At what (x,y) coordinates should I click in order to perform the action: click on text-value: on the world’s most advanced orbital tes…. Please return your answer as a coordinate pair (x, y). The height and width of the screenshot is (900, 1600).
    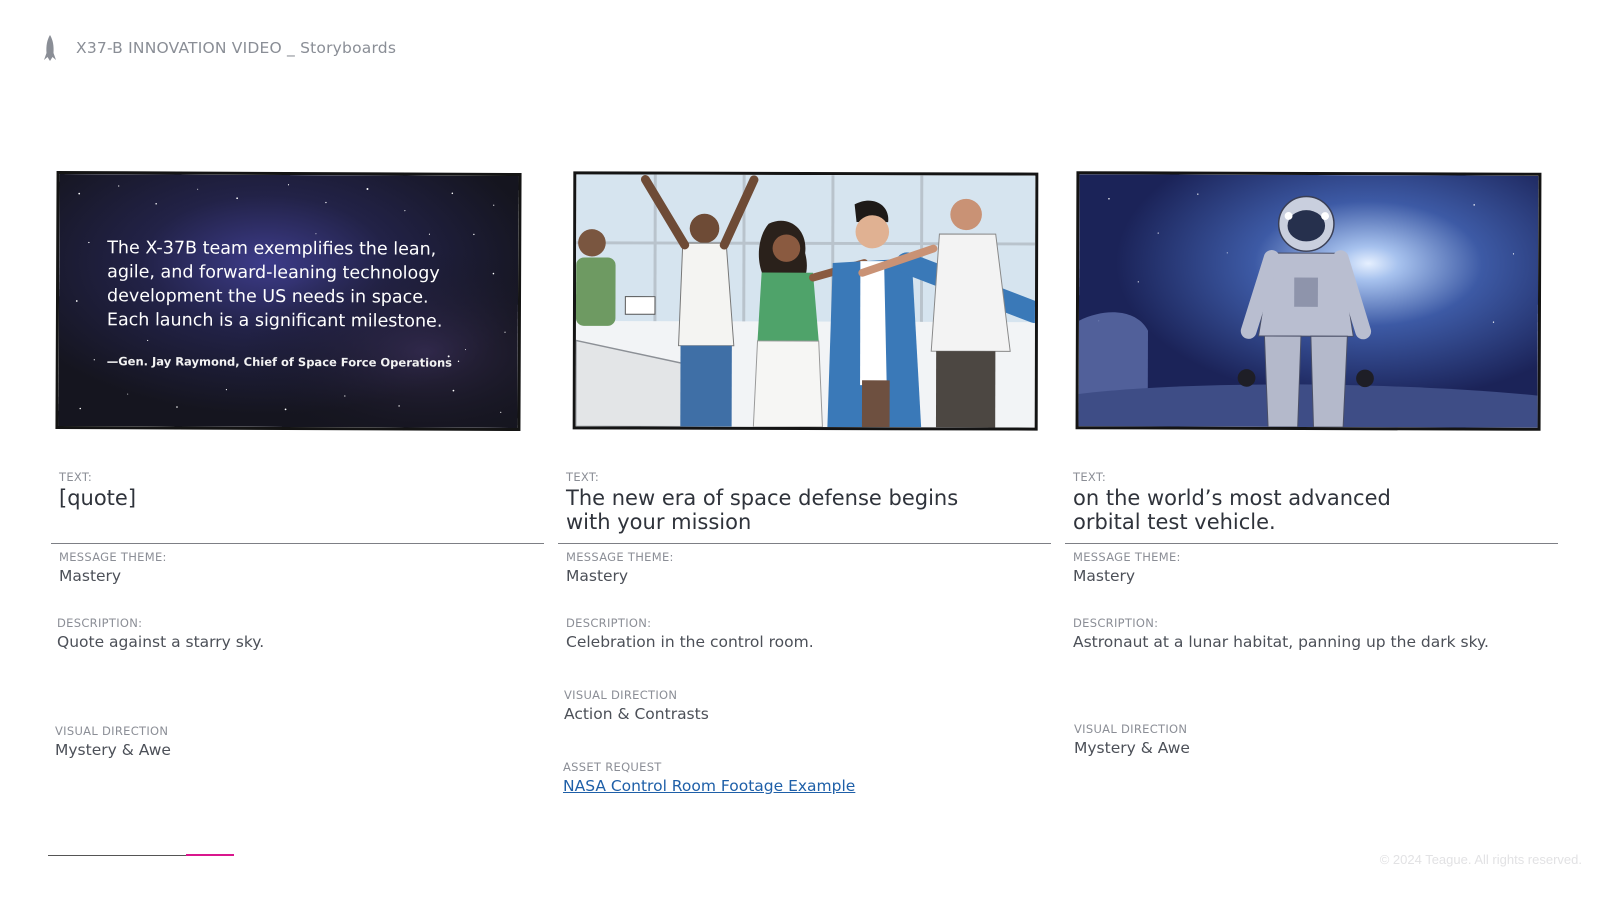
    Looking at the image, I should click on (1232, 510).